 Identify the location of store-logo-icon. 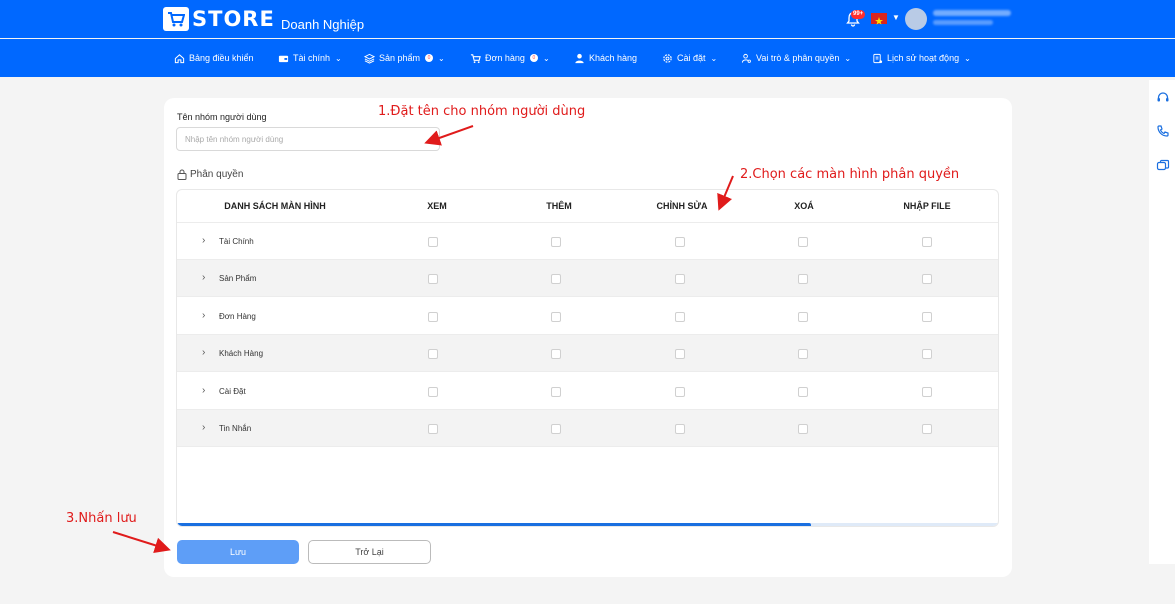
(176, 19).